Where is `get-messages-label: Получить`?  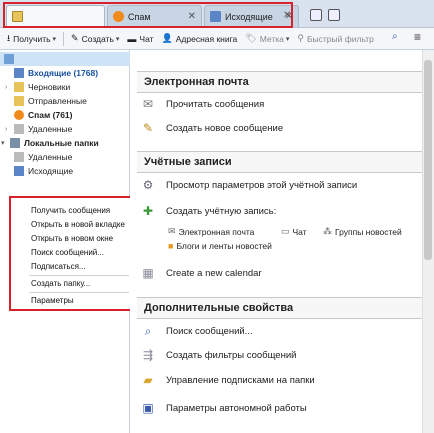
get-messages-label: Получить is located at coordinates (32, 38).